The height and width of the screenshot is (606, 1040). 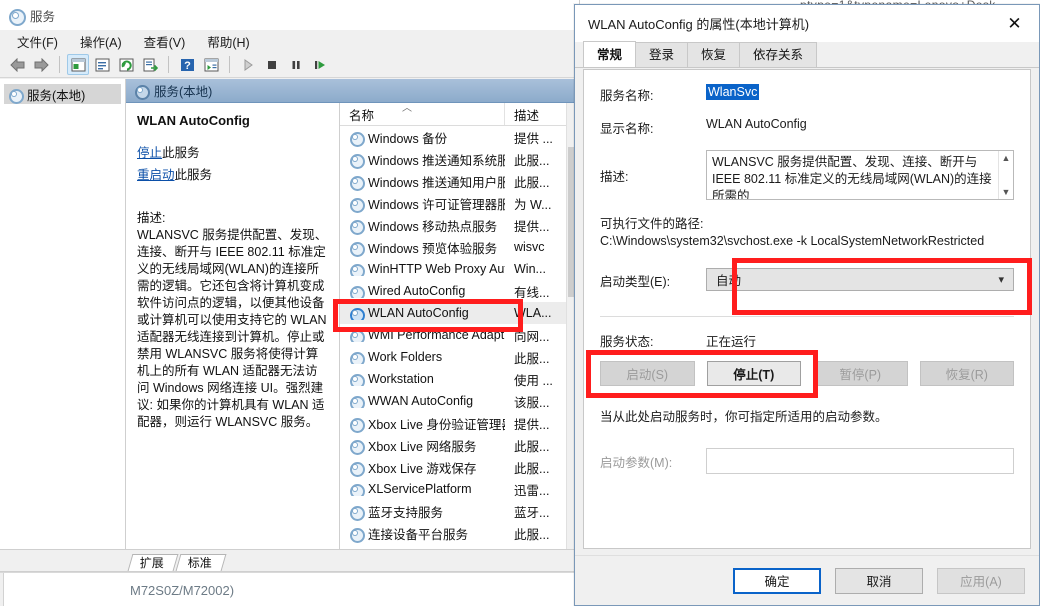 I want to click on start-button: 启动(S), so click(x=647, y=373).